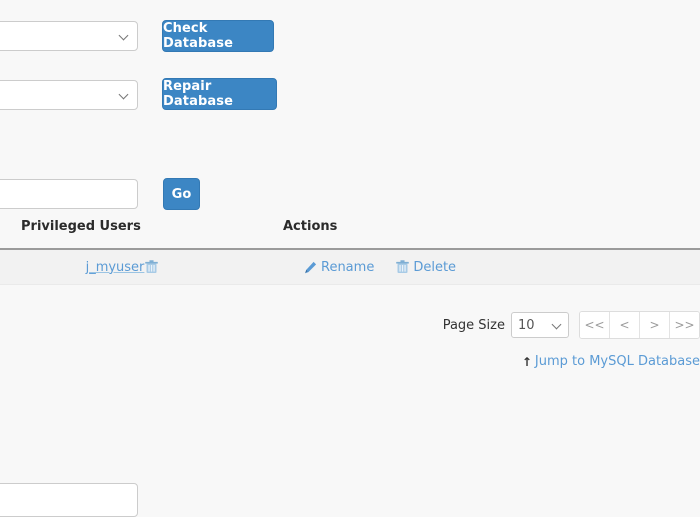 The width and height of the screenshot is (700, 517). I want to click on search-input, so click(69, 194).